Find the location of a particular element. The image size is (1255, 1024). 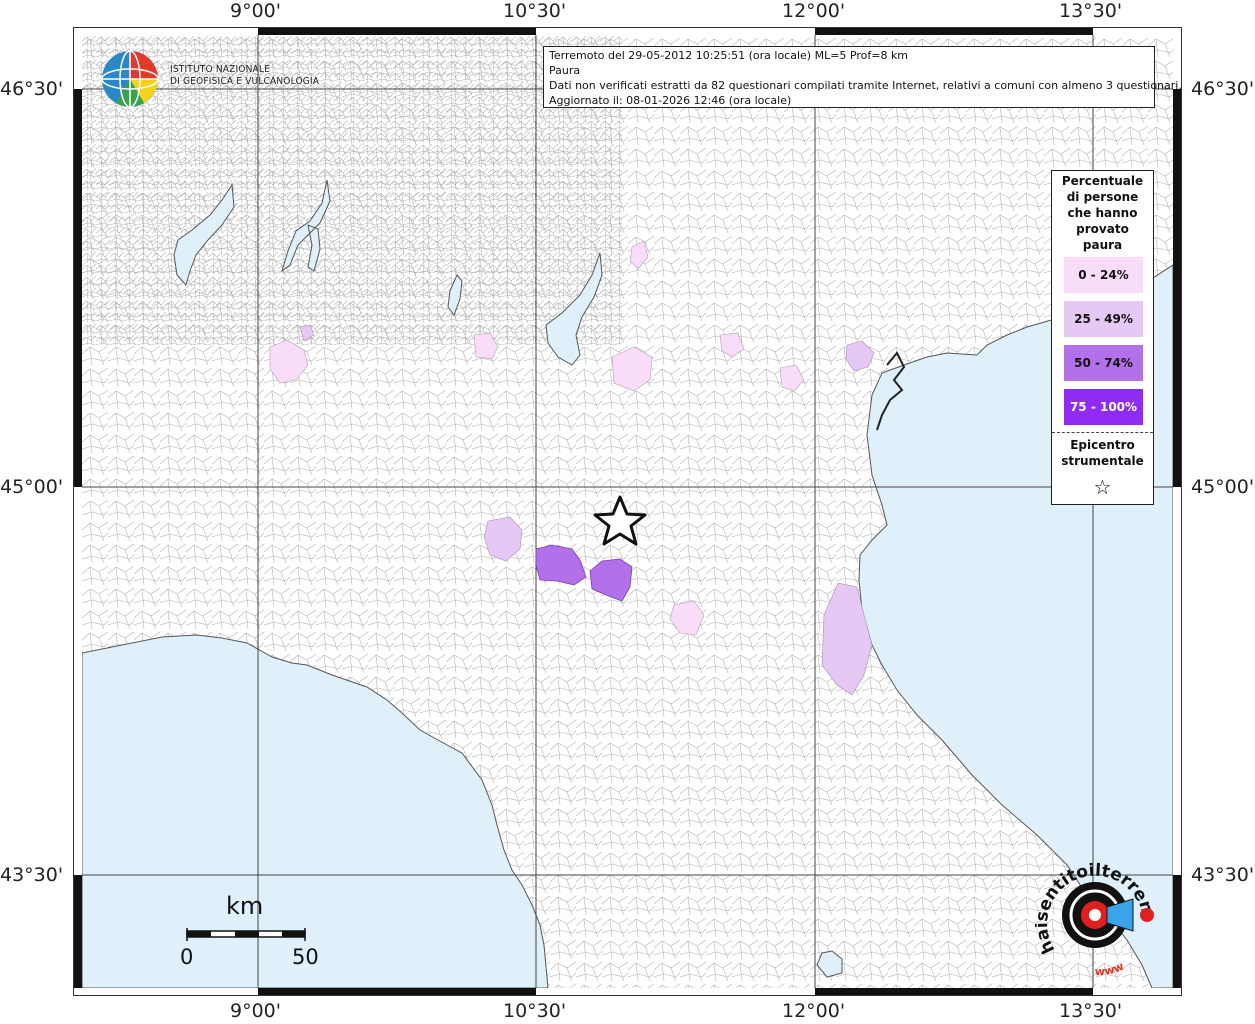

lon-label-bottom-13-30: 13°30' is located at coordinates (1091, 1011).